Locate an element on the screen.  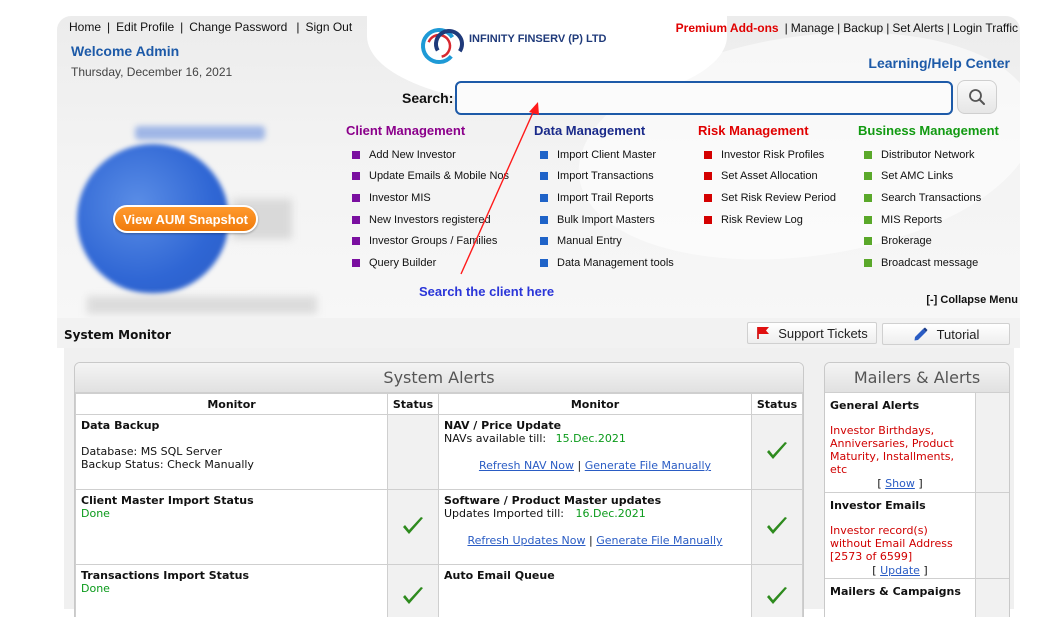
menu-item: Brokerage is located at coordinates (928, 241).